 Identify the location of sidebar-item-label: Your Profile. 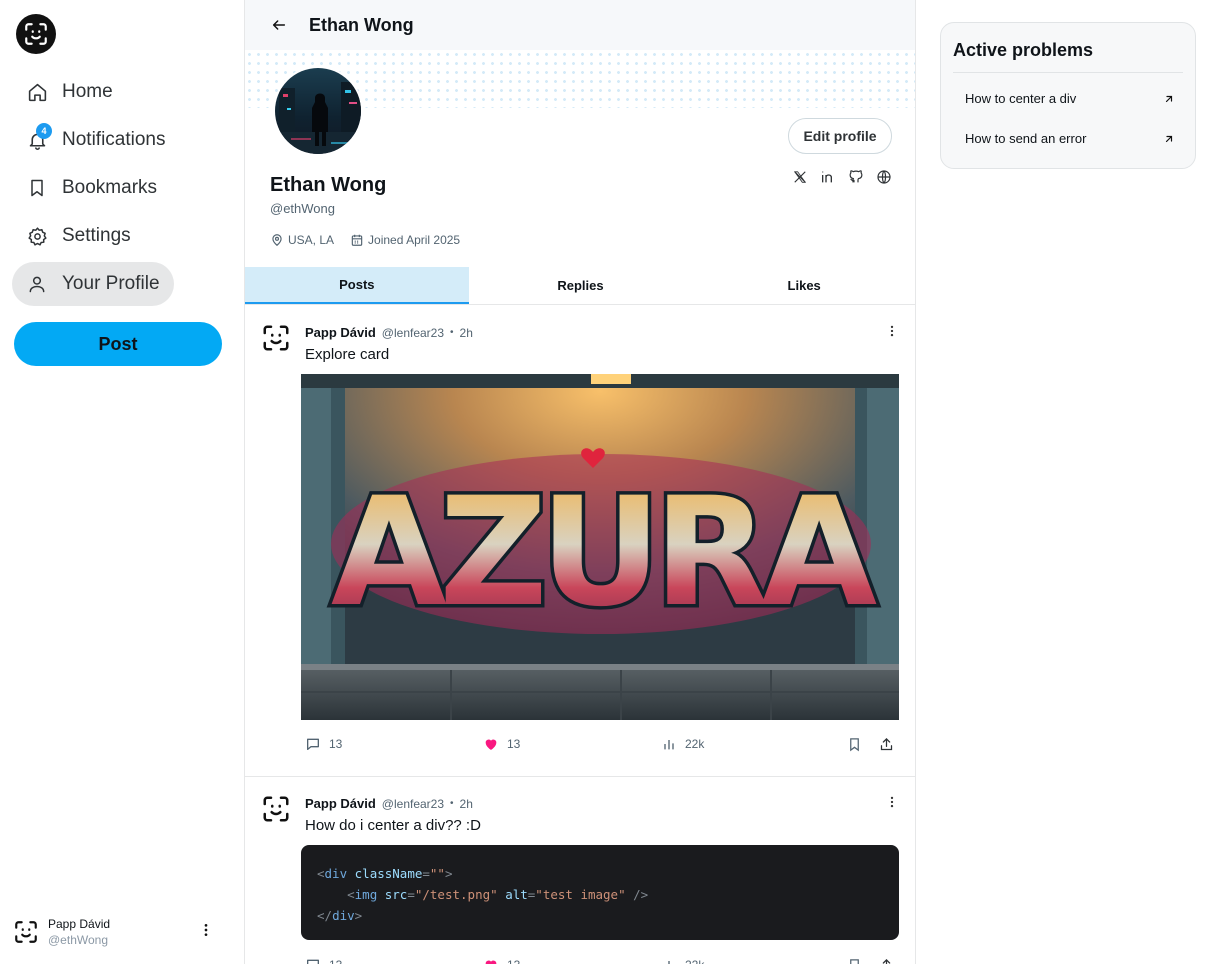
(111, 283).